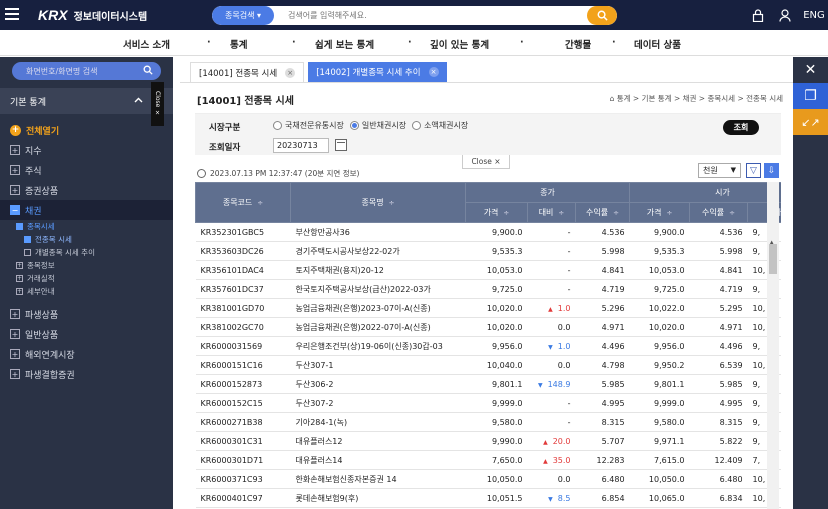  Describe the element at coordinates (243, 403) in the screenshot. I see `cell-code: KR6000152C15` at that location.